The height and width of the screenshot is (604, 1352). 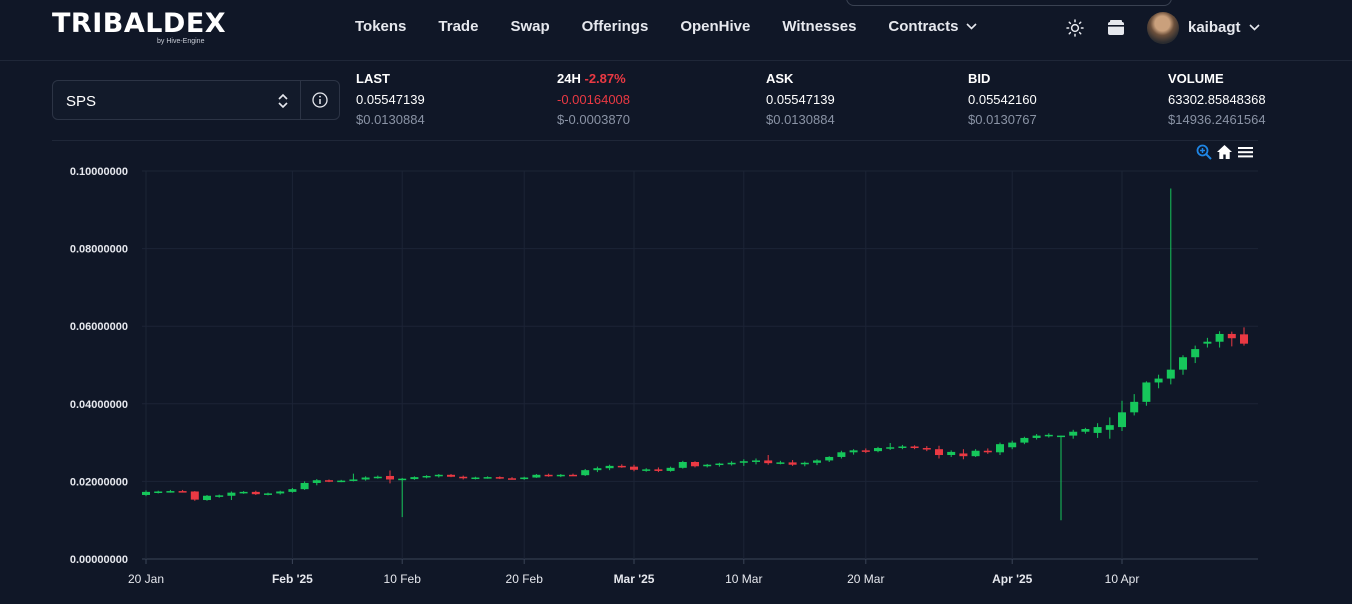 I want to click on stat-volume: VOLUME 63302.85848368 $14936.2461564, so click(x=1217, y=99).